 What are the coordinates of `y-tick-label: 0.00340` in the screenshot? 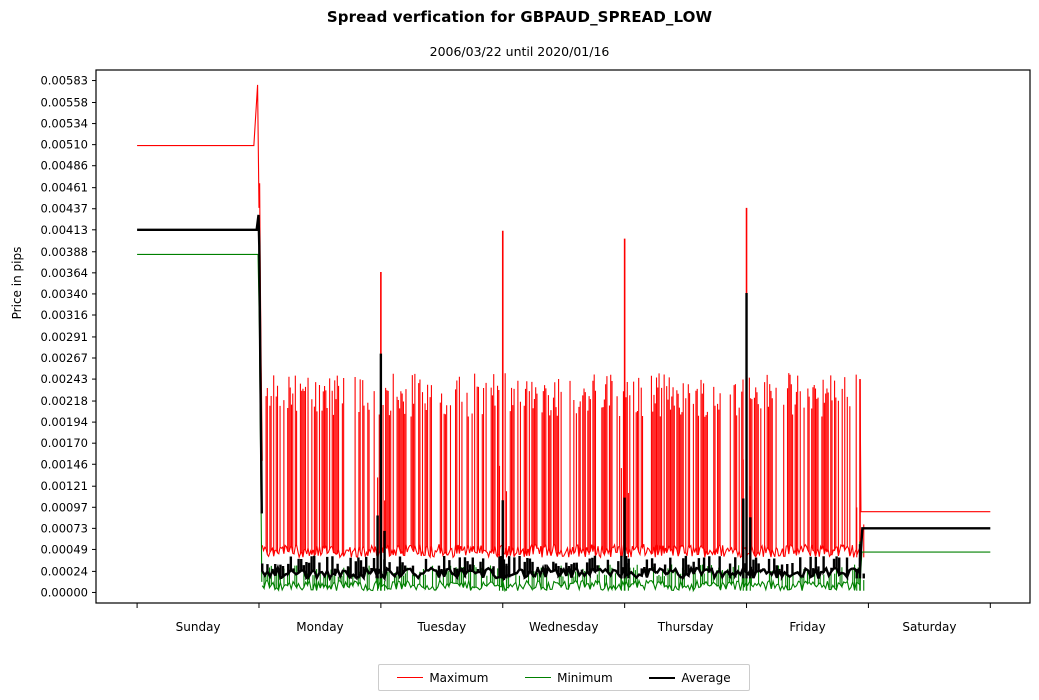 It's located at (64, 294).